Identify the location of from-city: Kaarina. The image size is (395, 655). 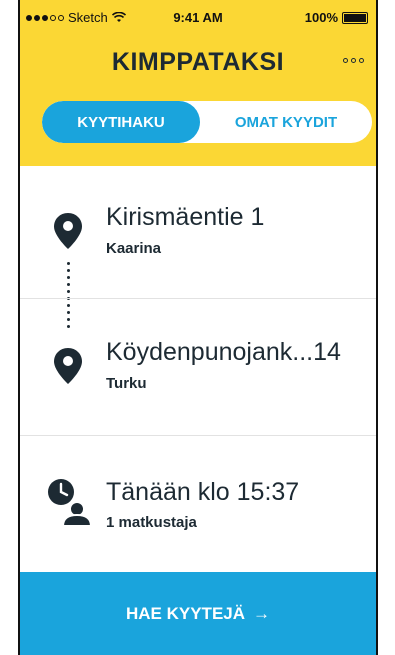
(134, 248).